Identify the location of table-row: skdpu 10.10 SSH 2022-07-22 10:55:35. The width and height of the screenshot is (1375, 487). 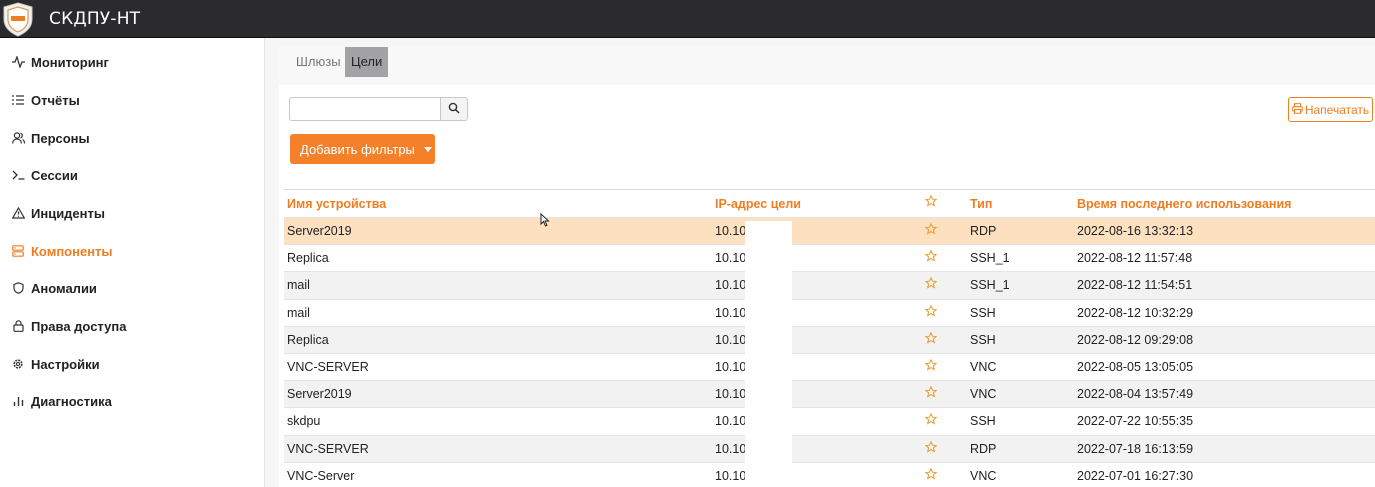
(829, 421).